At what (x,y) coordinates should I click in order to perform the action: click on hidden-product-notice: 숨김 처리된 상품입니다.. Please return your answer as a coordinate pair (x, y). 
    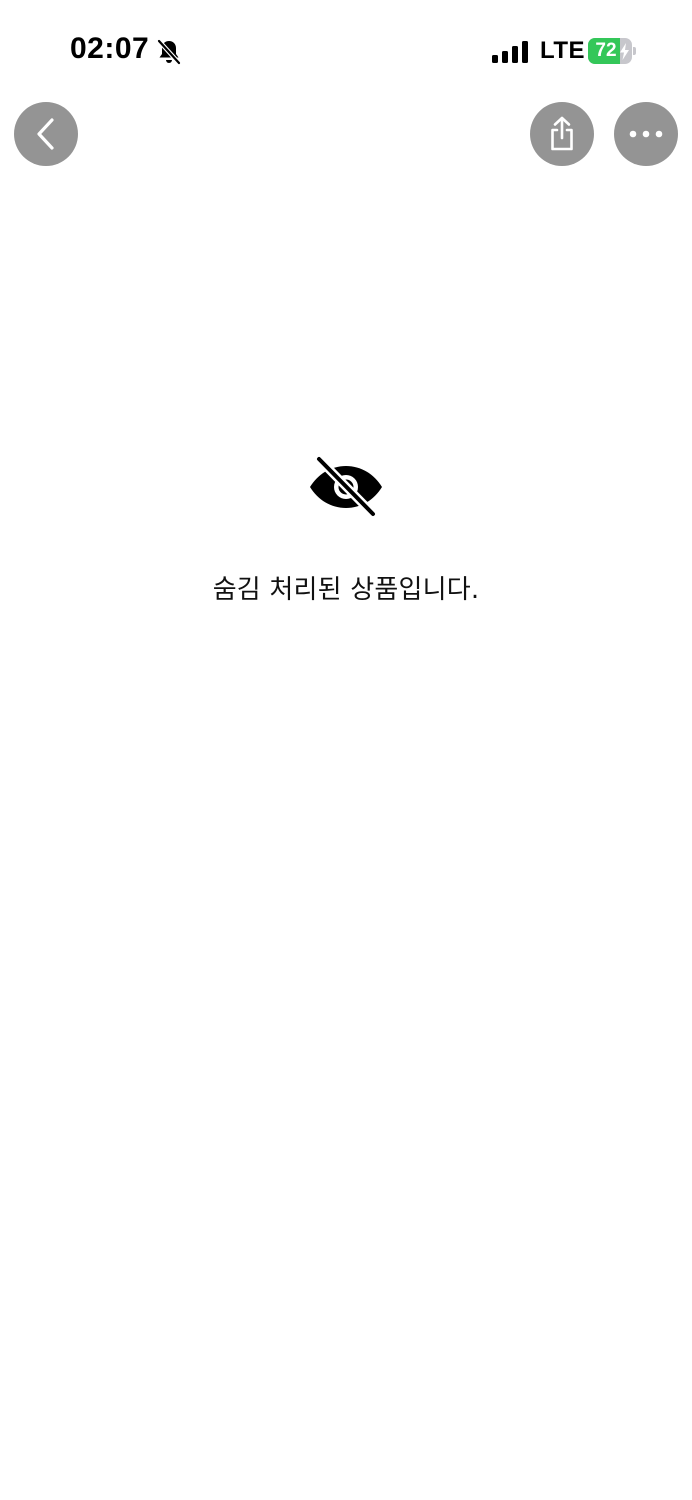
    Looking at the image, I should click on (346, 530).